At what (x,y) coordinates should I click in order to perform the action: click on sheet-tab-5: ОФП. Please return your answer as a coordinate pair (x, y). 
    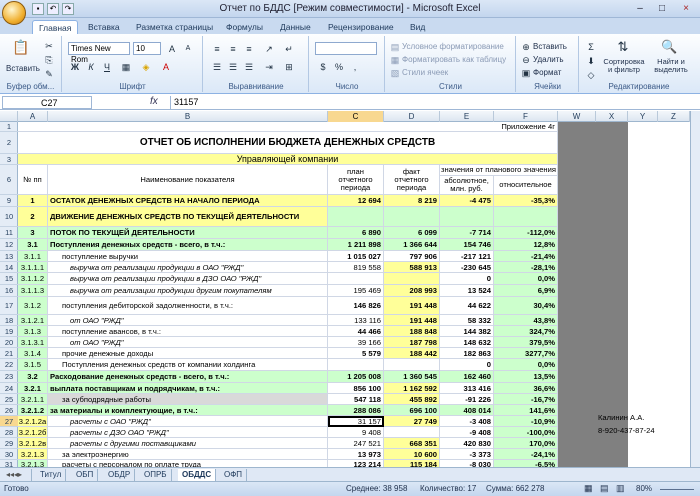
    Looking at the image, I should click on (234, 475).